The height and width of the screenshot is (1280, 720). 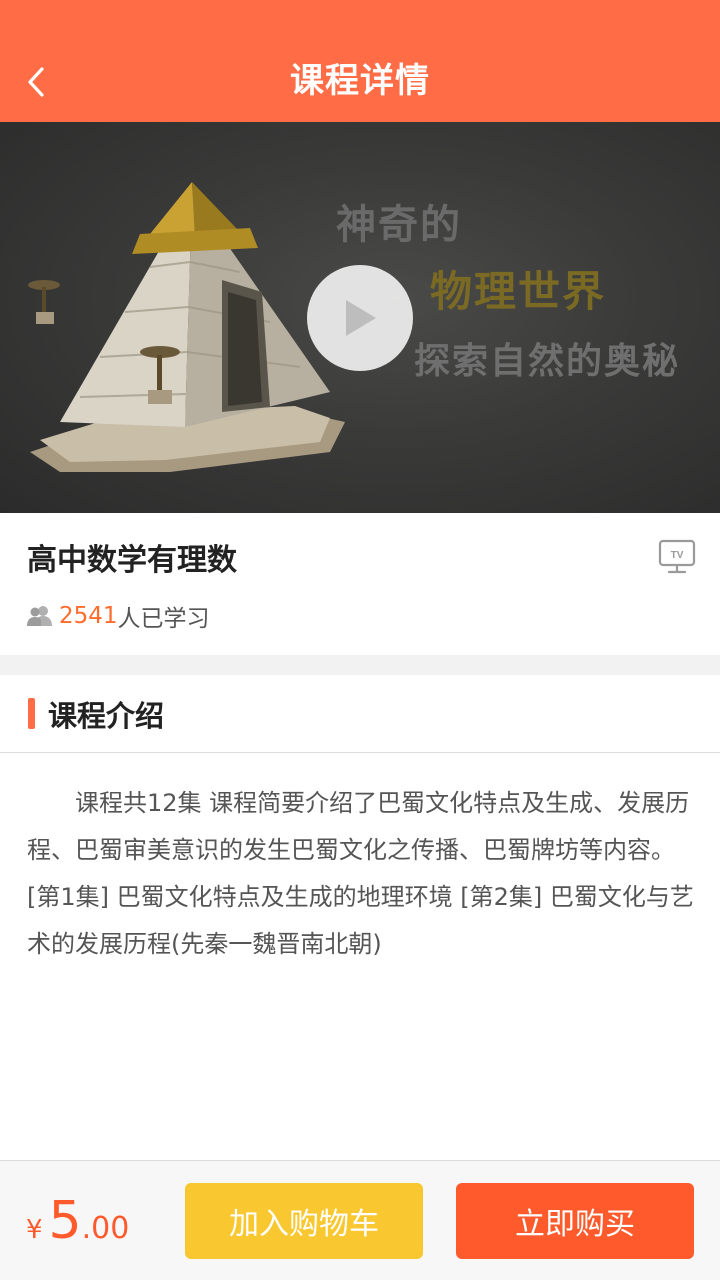 I want to click on learner-stats: 2541 人已学习, so click(x=118, y=616).